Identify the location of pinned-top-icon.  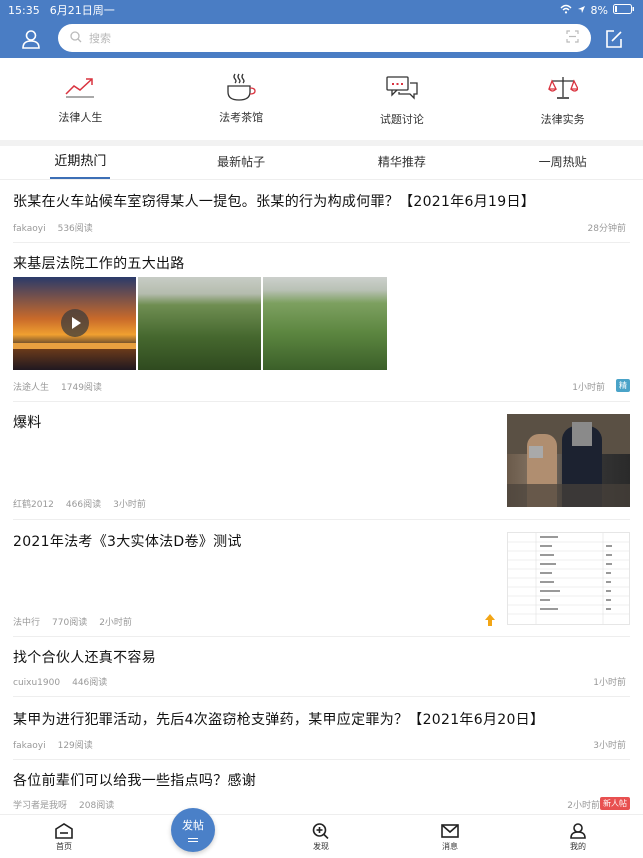
(490, 621).